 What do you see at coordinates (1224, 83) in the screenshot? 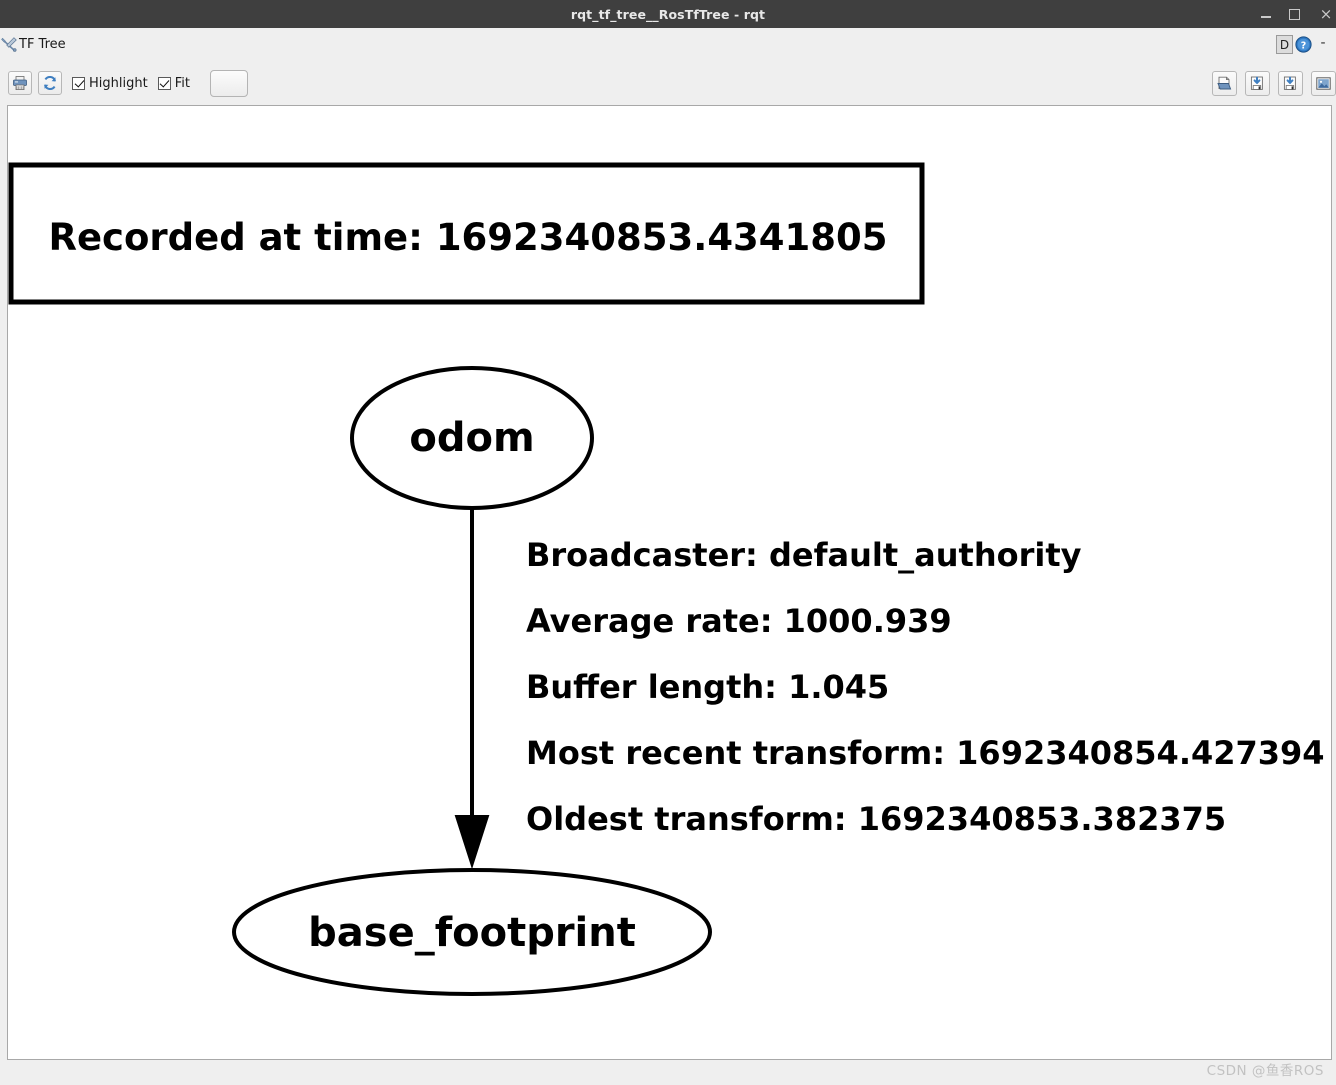
I see `folder-open-icon` at bounding box center [1224, 83].